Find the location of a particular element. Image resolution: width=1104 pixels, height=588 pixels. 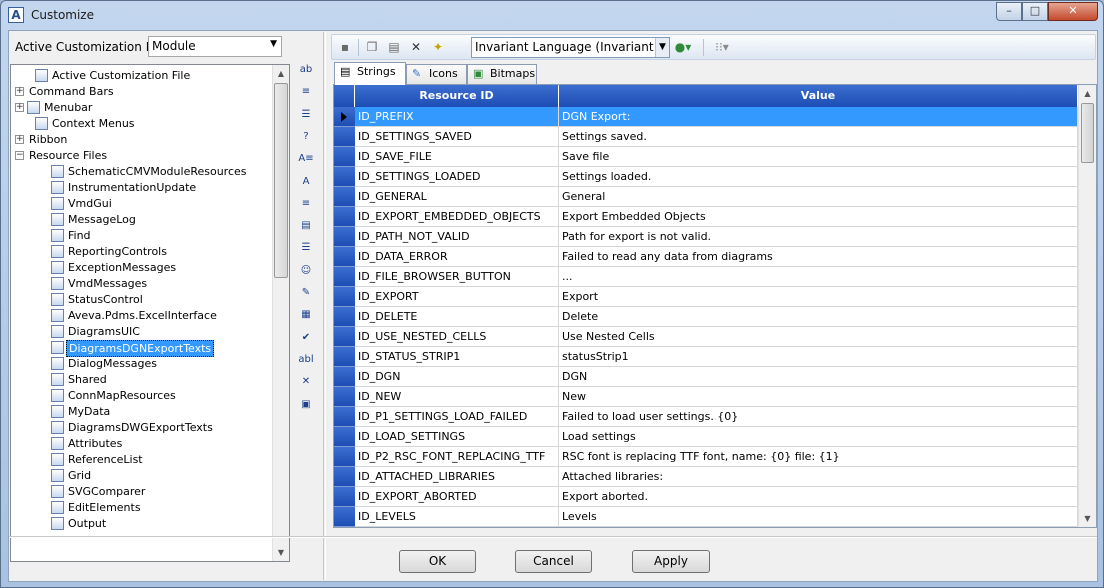

tree-item: Active Customization File is located at coordinates (142, 76).